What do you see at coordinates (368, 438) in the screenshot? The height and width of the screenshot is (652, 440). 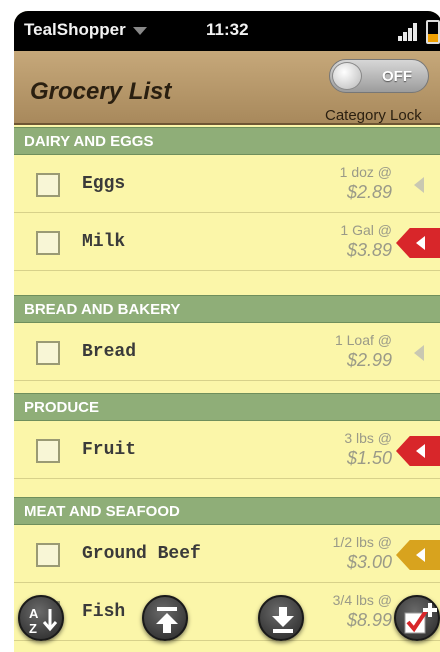 I see `item-quantity: 3 lbs @` at bounding box center [368, 438].